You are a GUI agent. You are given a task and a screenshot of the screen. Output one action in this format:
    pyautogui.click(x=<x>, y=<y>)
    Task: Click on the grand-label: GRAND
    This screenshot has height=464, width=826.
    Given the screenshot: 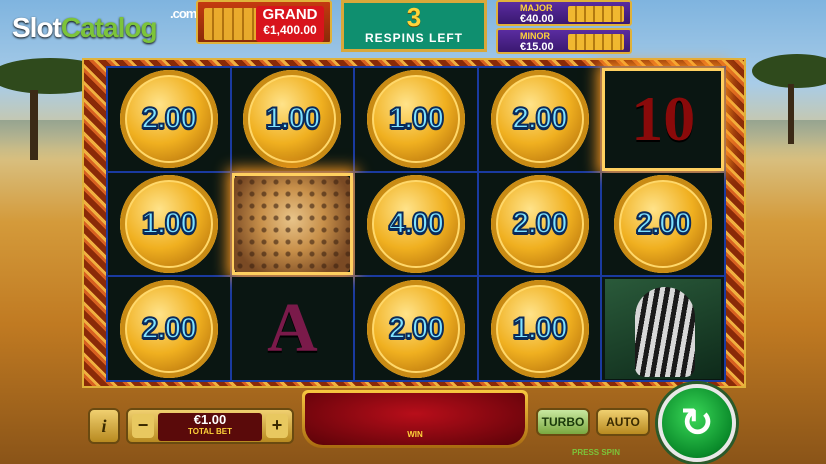 What is the action you would take?
    pyautogui.click(x=290, y=14)
    